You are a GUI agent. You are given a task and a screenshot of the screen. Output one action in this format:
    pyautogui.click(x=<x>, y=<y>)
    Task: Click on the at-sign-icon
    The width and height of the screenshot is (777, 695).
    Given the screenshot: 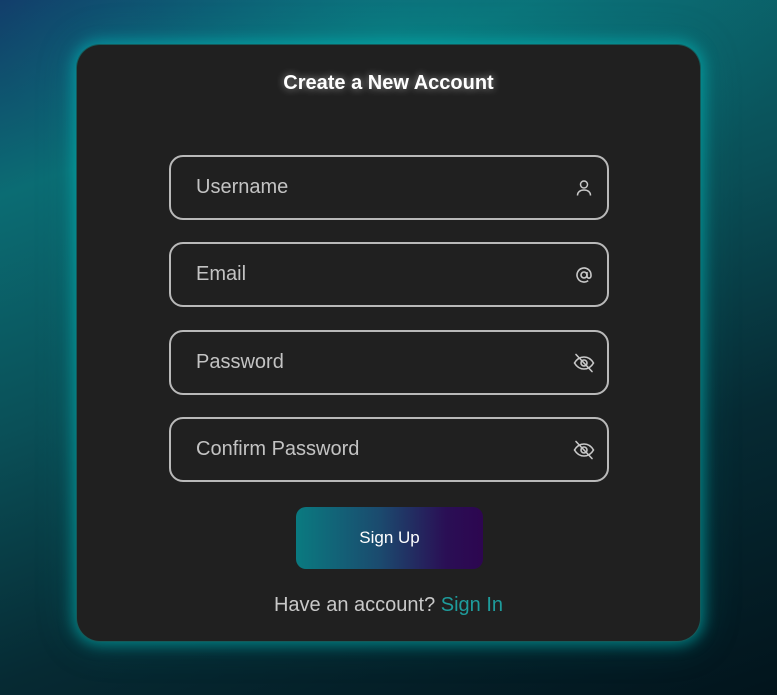 What is the action you would take?
    pyautogui.click(x=584, y=275)
    